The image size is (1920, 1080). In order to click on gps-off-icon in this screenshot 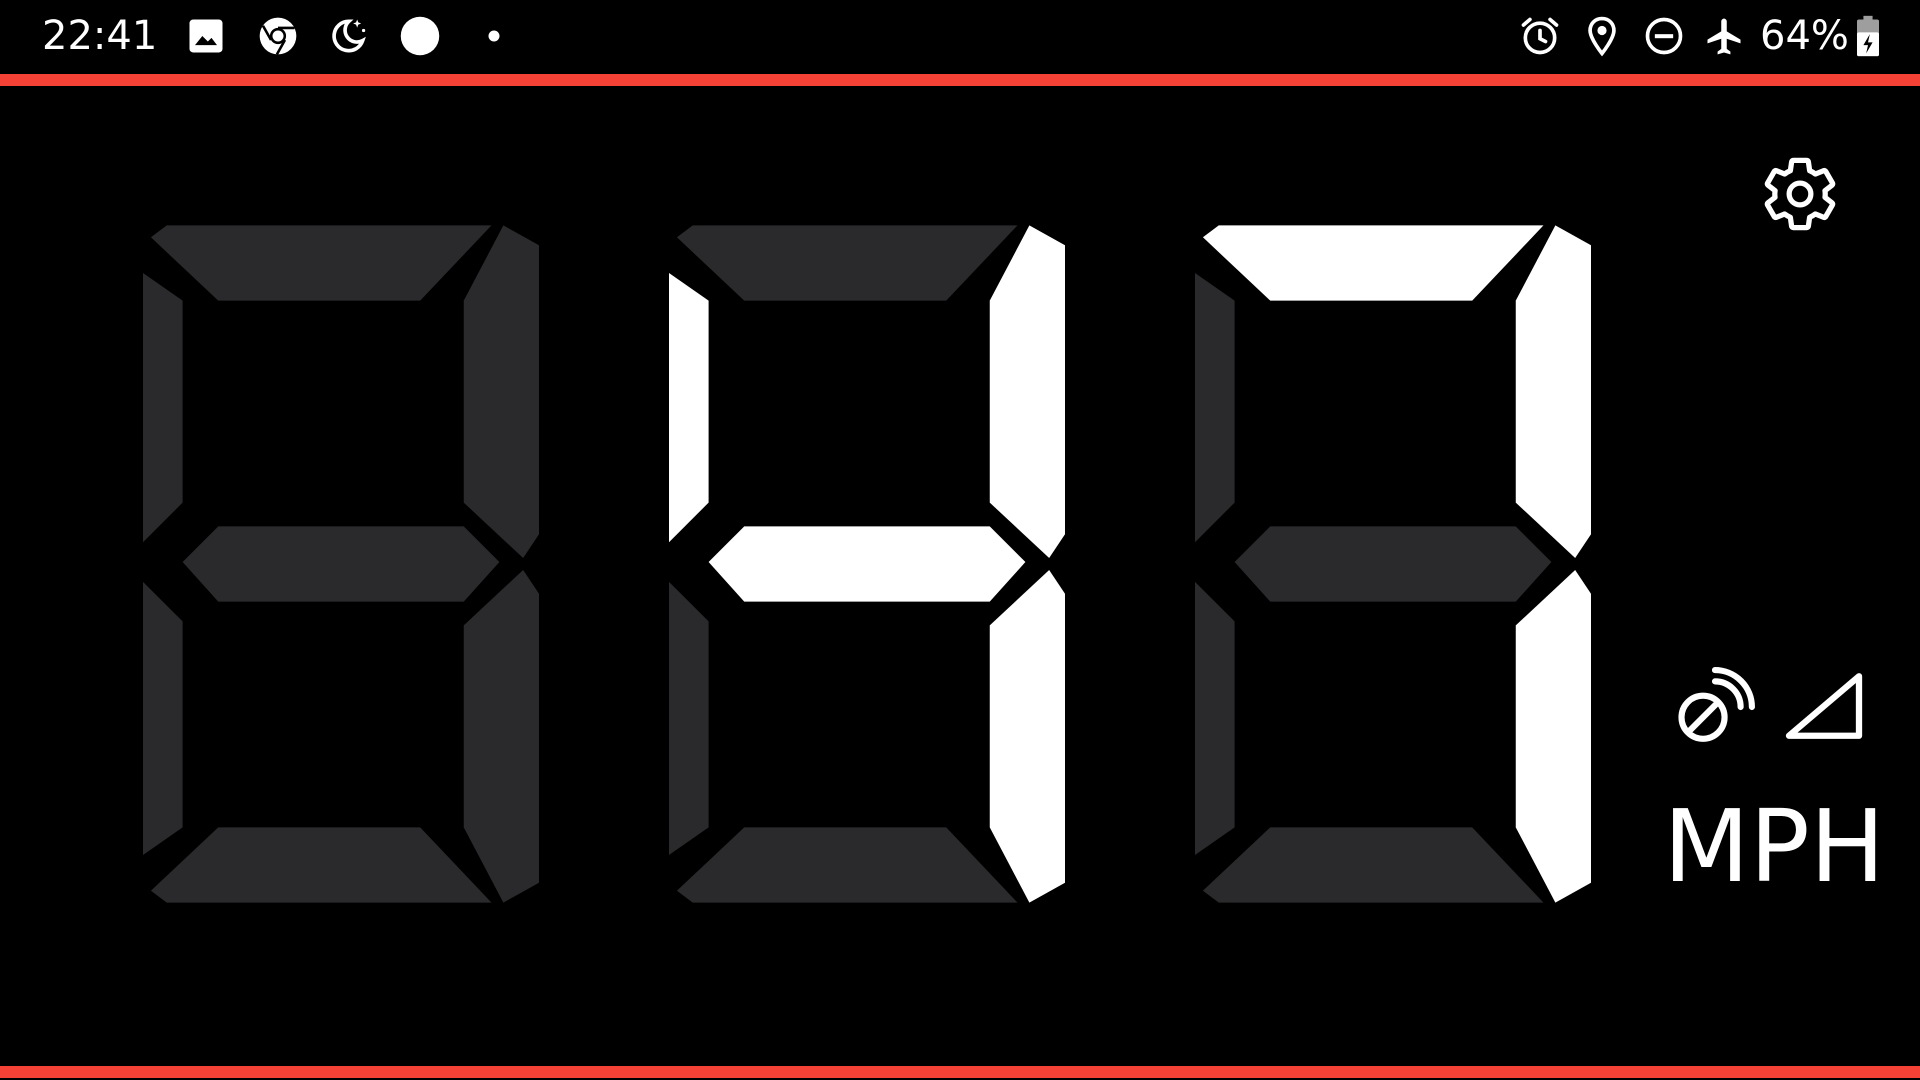, I will do `click(1716, 704)`.